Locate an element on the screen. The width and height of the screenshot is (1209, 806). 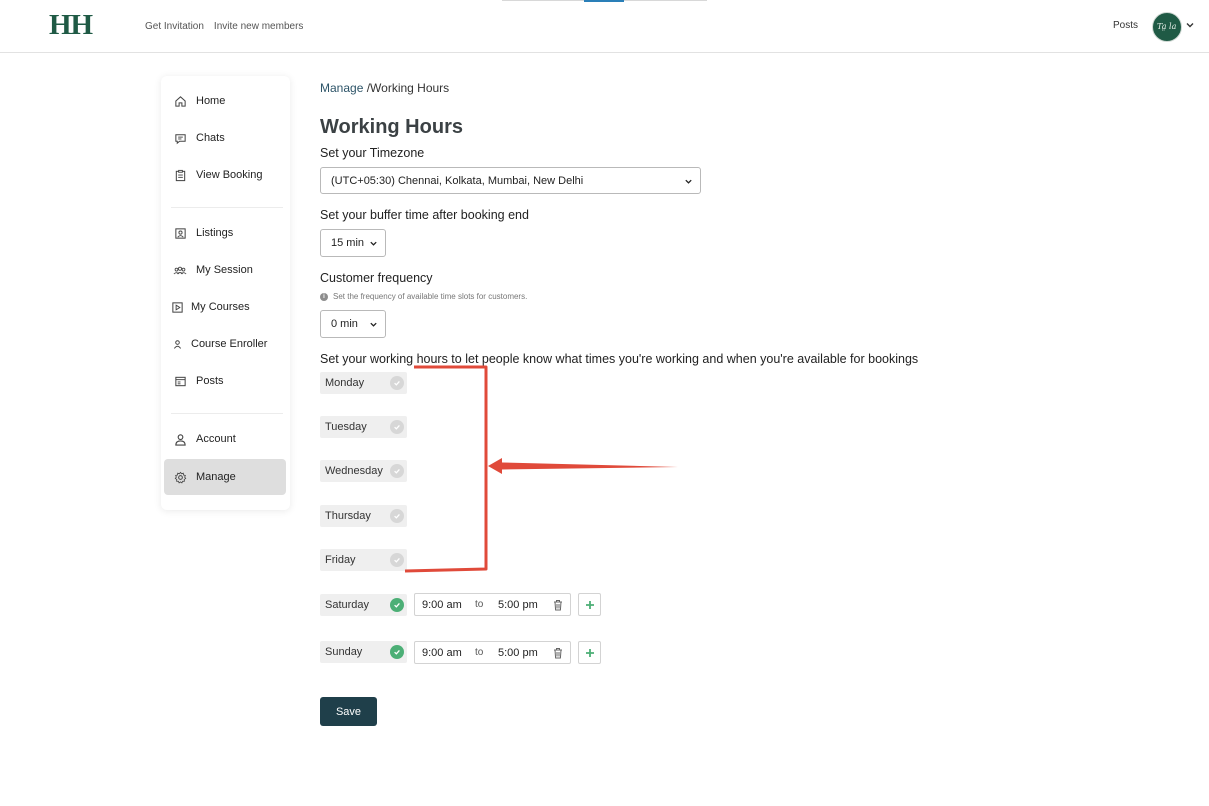
sidebar-item-manage: Manage is located at coordinates (225, 477).